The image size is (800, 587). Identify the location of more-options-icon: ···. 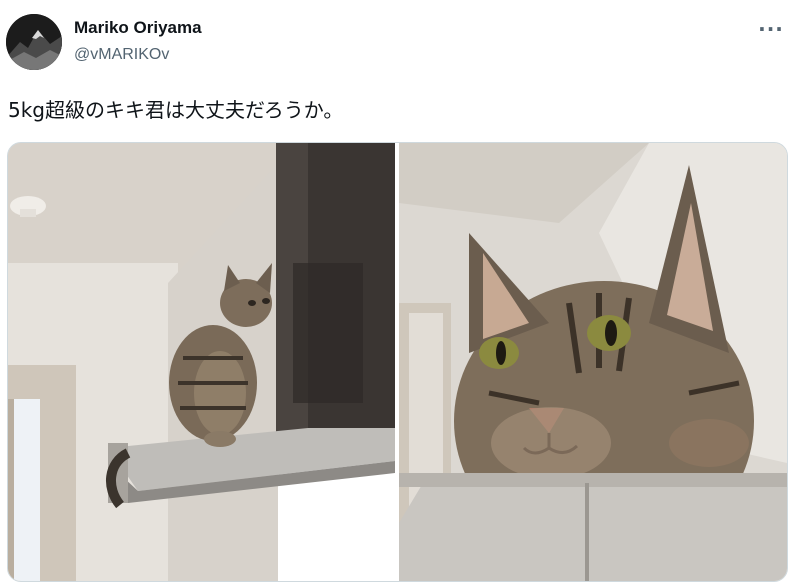
(771, 29).